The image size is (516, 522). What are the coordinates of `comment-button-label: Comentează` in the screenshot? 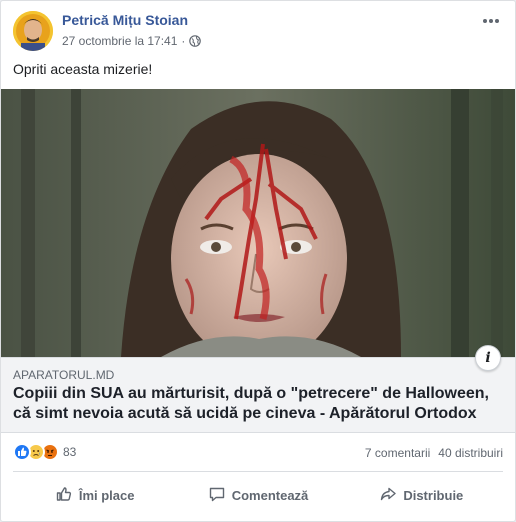 It's located at (270, 495).